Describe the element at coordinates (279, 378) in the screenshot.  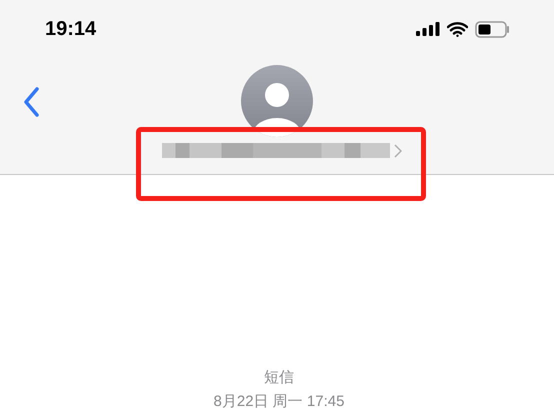
I see `service-label: 短信` at that location.